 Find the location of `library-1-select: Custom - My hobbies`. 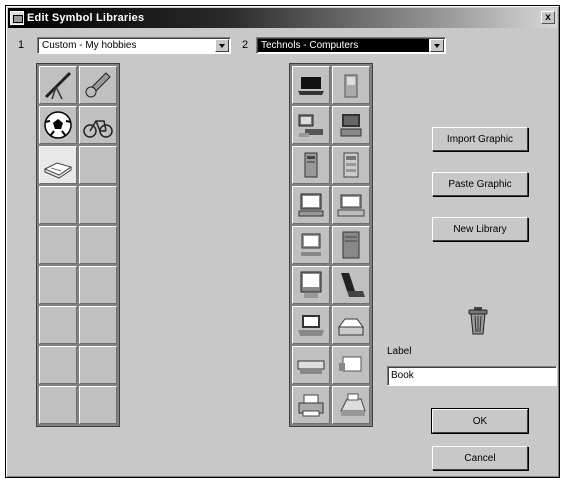

library-1-select: Custom - My hobbies is located at coordinates (134, 45).